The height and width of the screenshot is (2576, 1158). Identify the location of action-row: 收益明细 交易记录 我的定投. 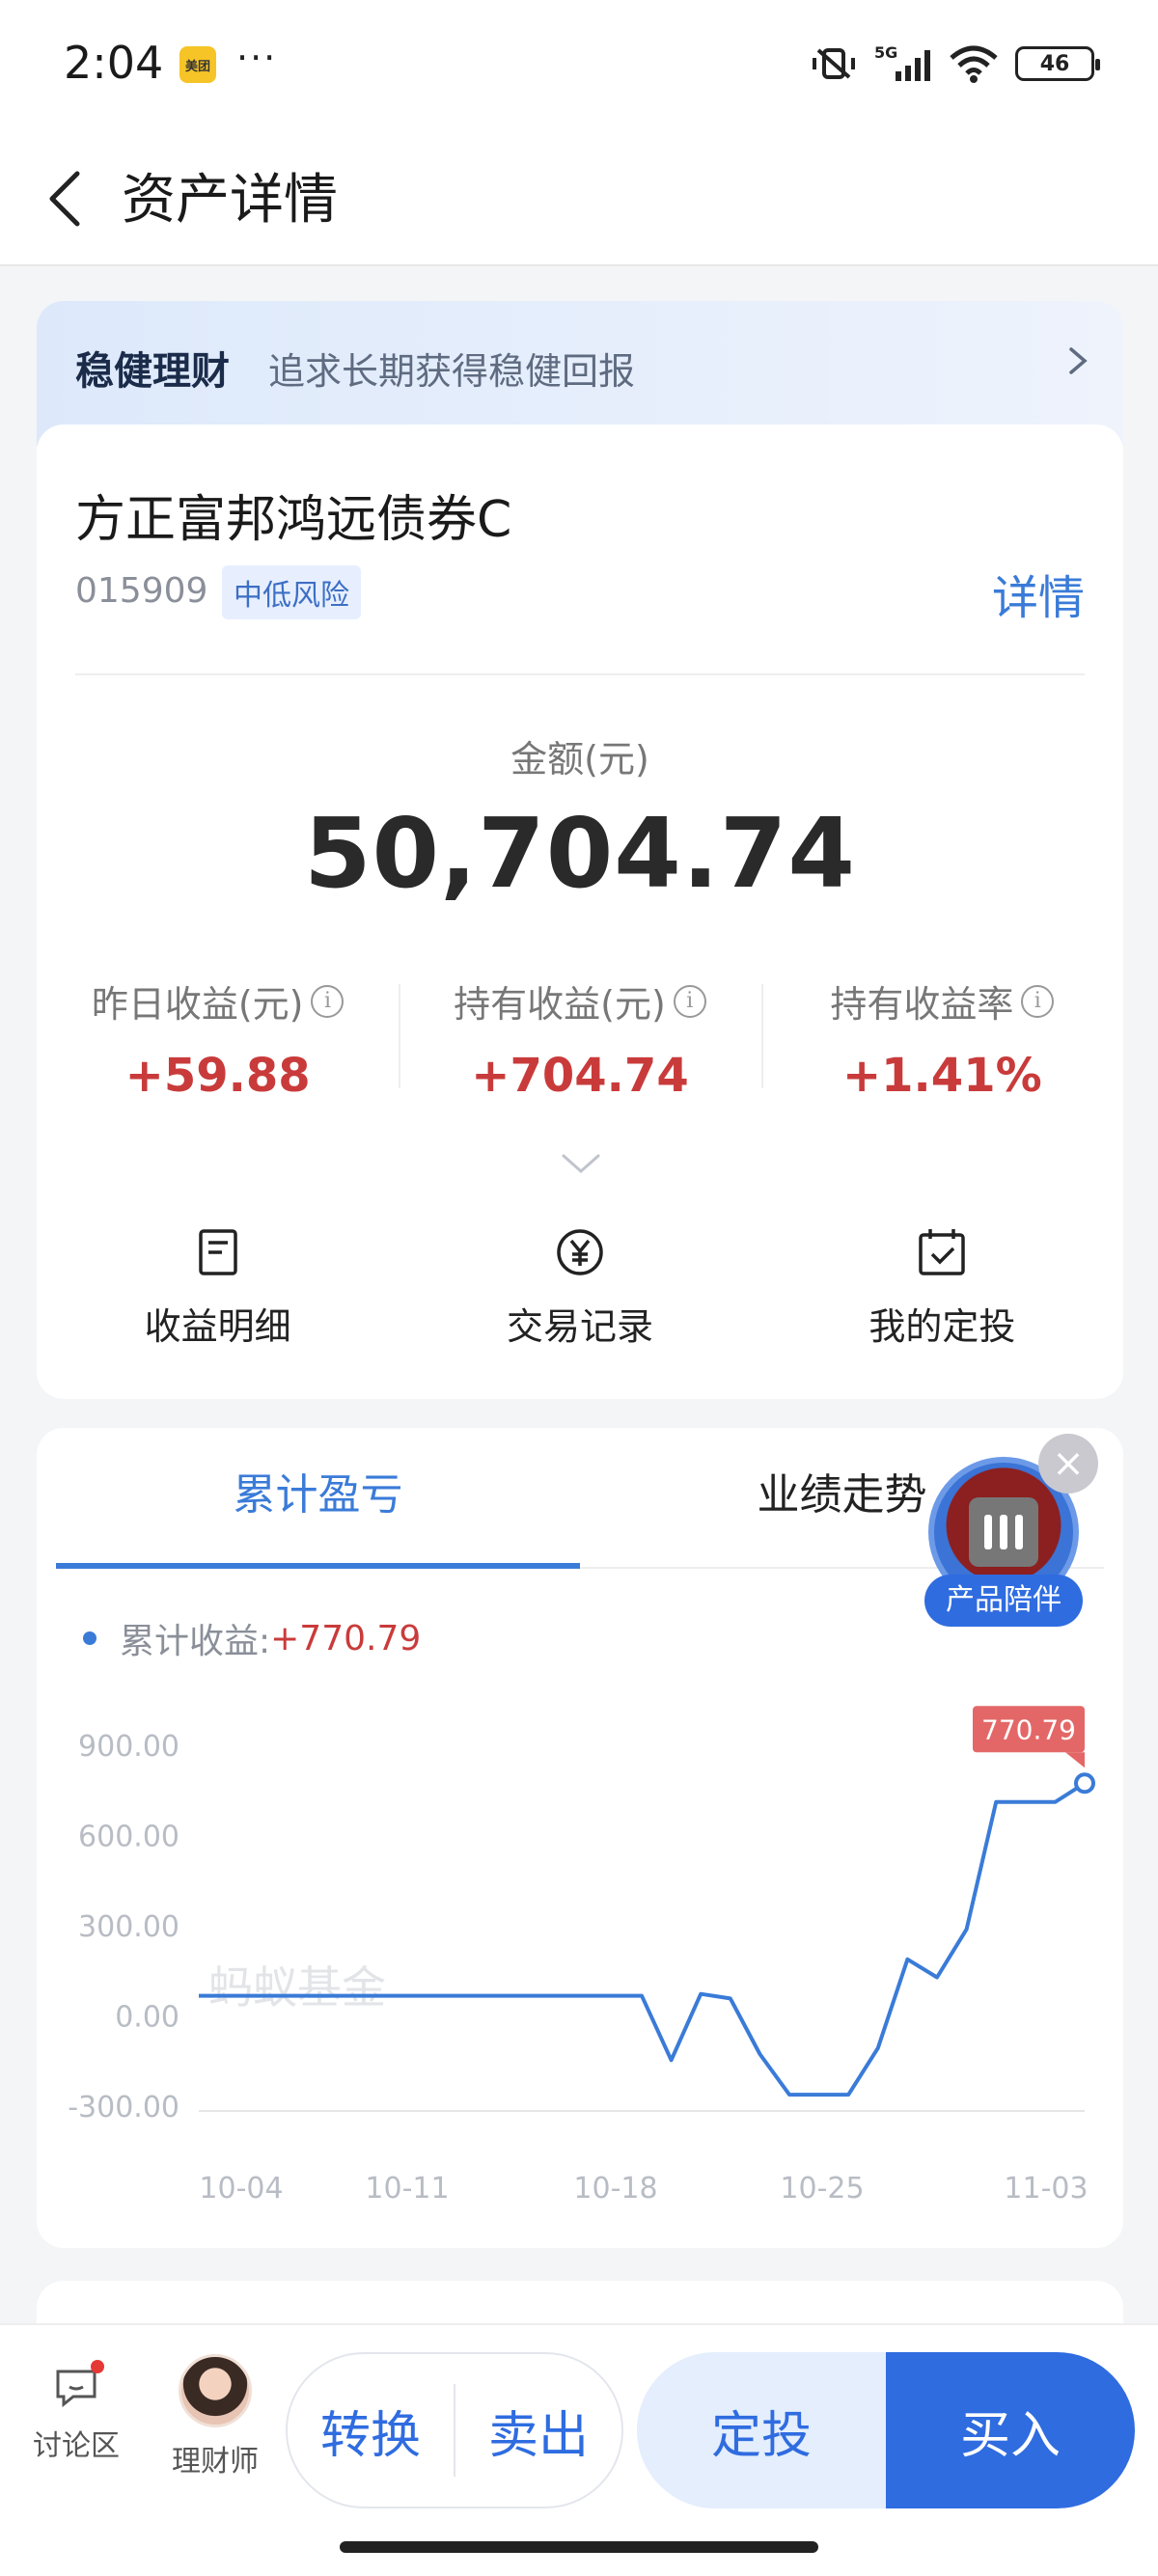
(580, 1293).